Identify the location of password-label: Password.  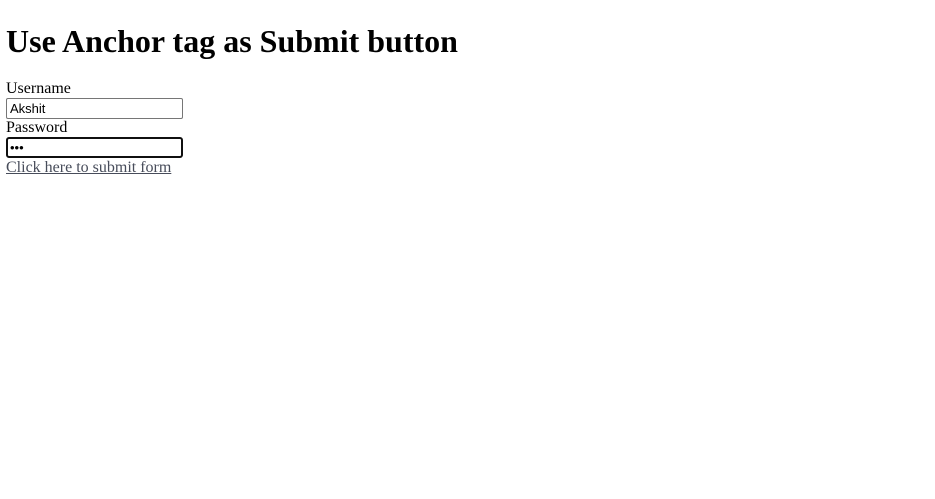
(37, 127).